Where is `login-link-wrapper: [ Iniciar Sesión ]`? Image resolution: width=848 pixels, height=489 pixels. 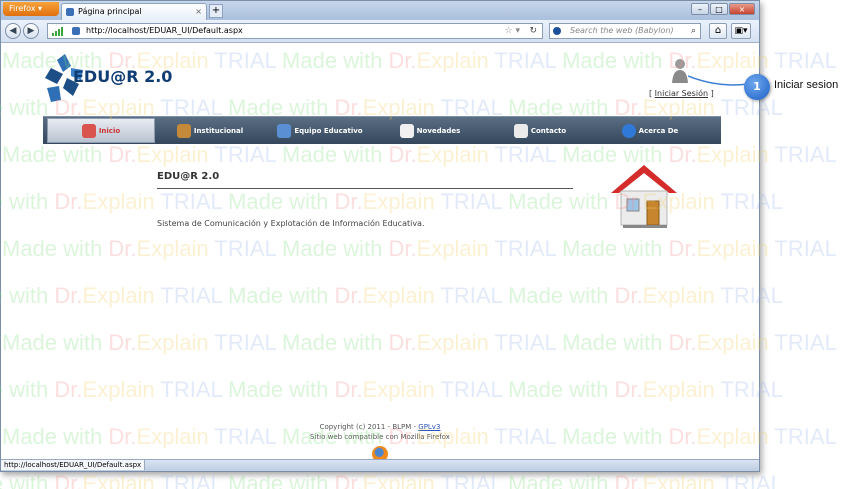
login-link-wrapper: [ Iniciar Sesión ] is located at coordinates (681, 93).